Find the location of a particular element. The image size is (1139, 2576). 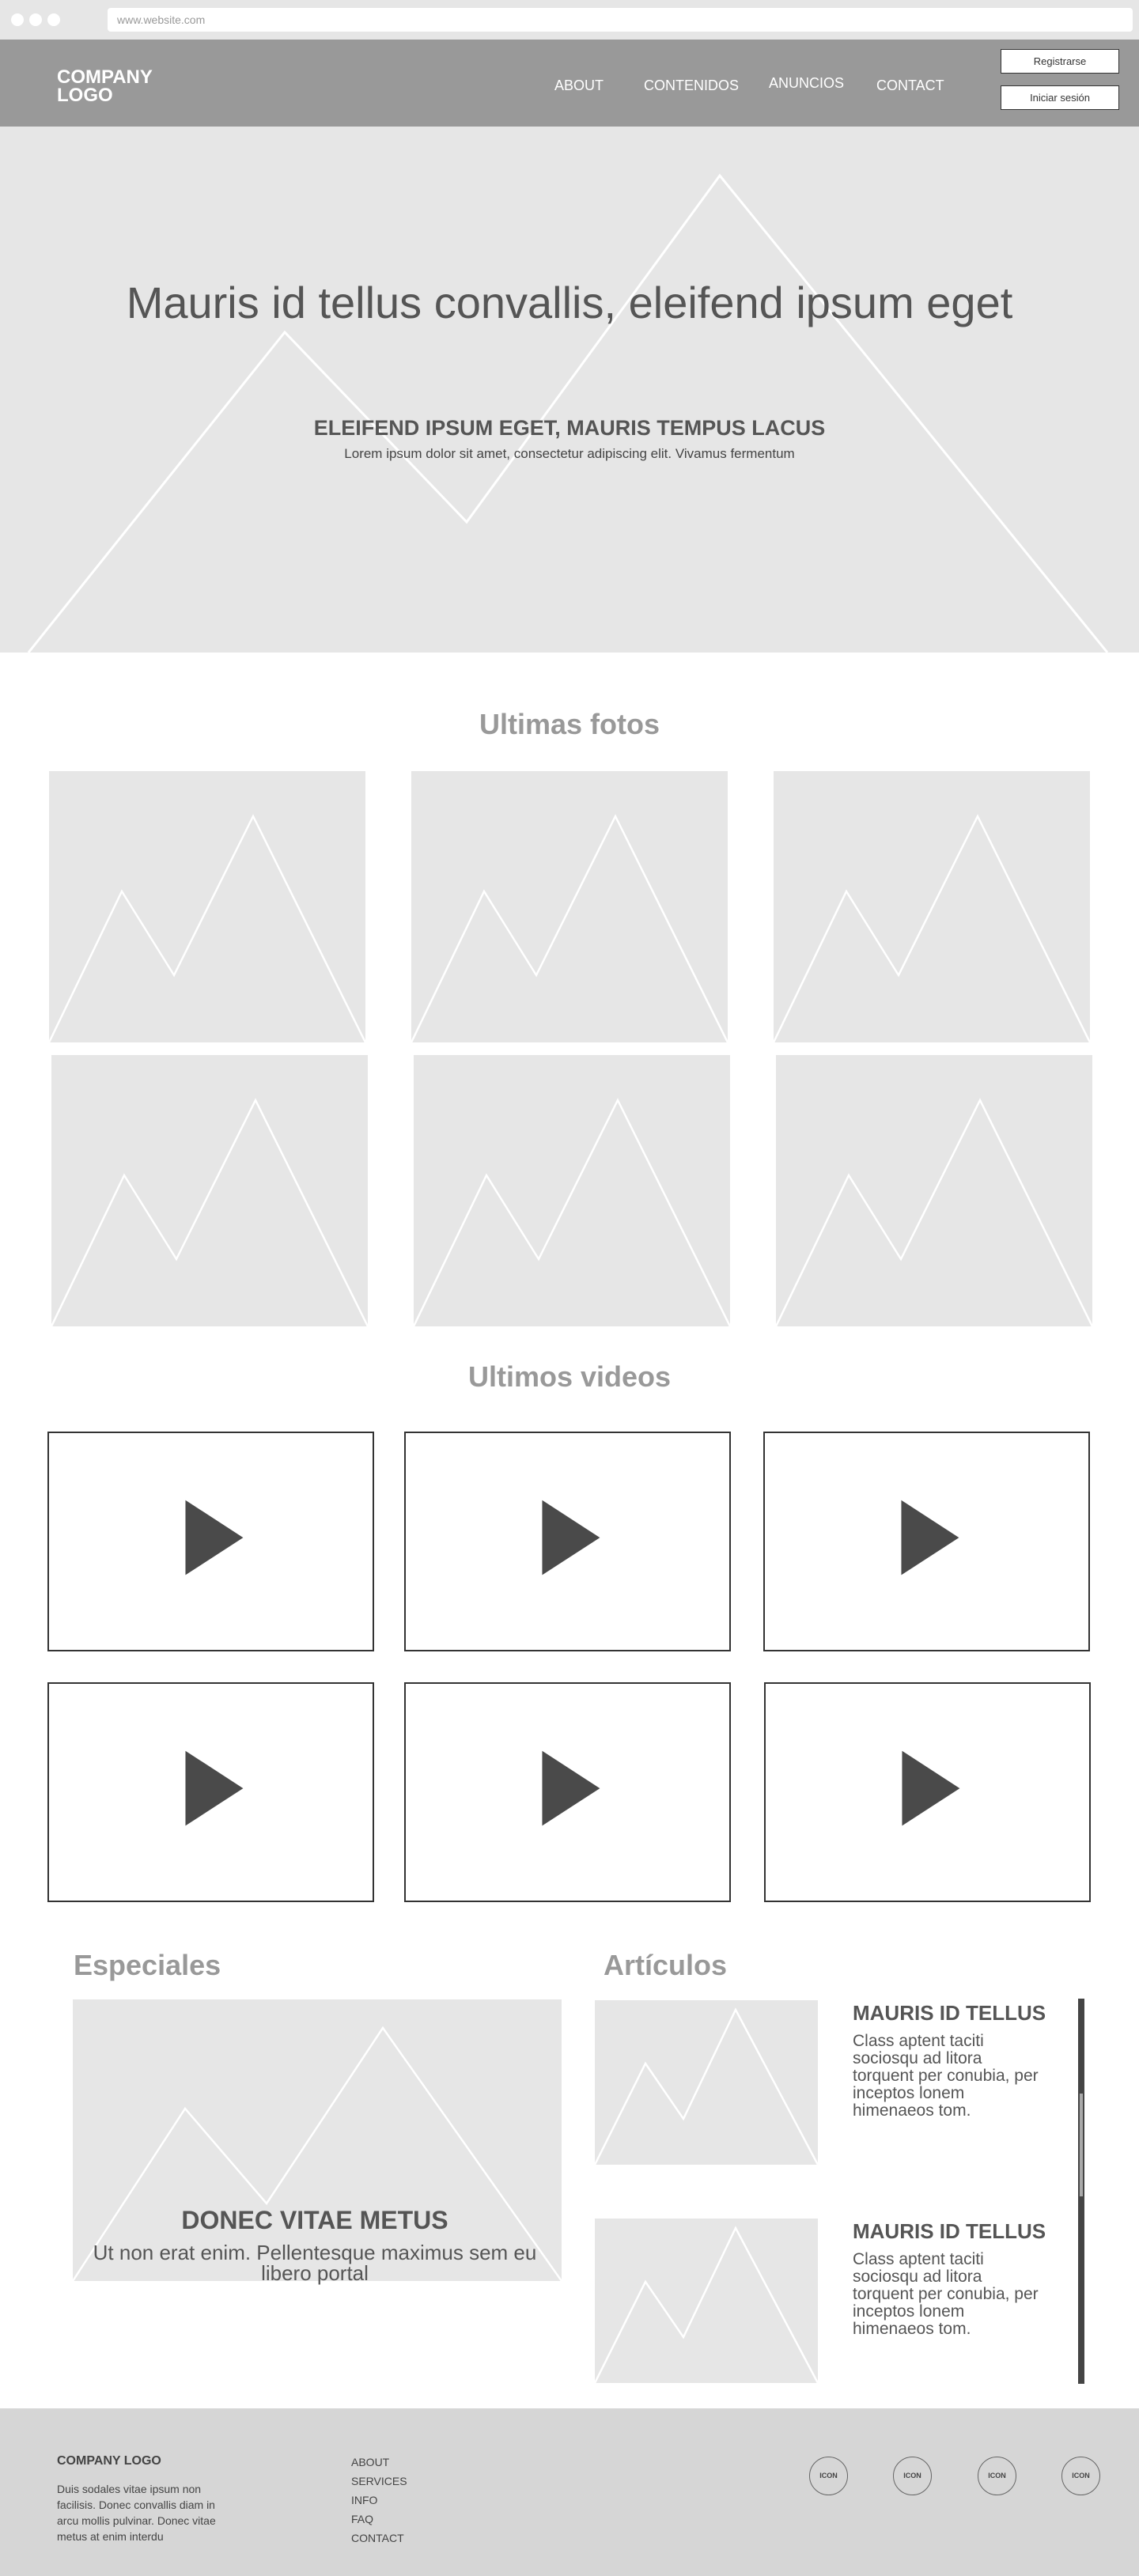

articles-scrollbar is located at coordinates (1081, 2192).